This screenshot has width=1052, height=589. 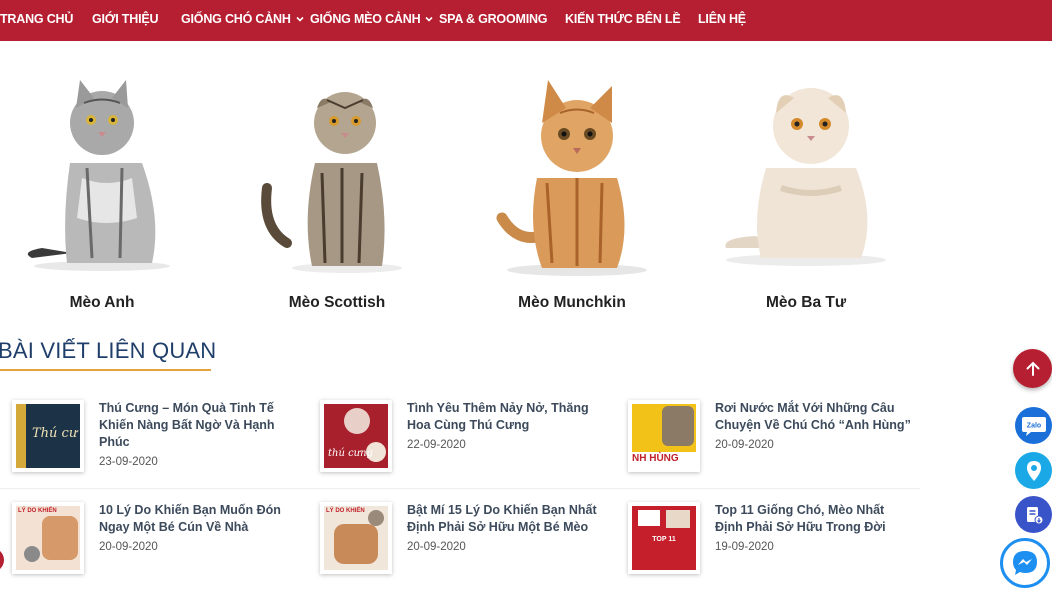 I want to click on article-thumbnail: TOP 11, so click(x=664, y=538).